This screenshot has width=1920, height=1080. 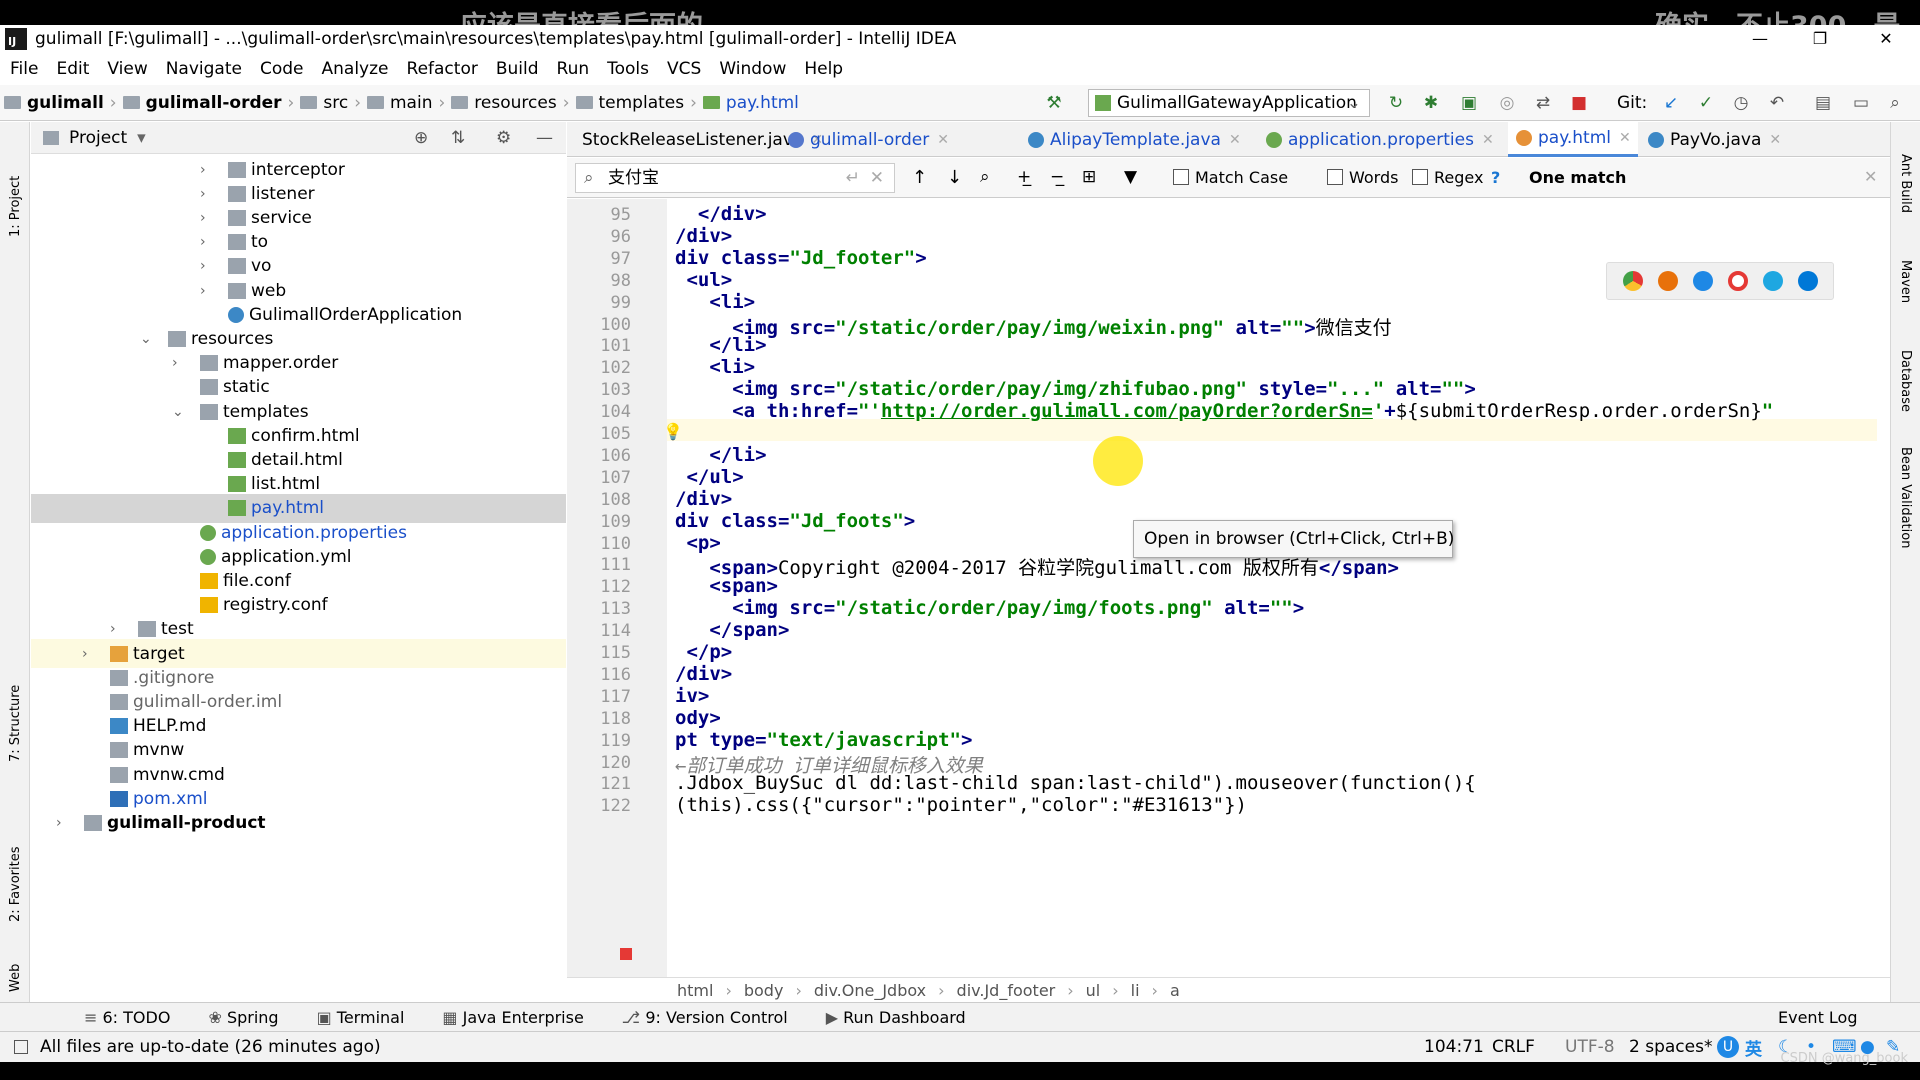 What do you see at coordinates (458, 138) in the screenshot?
I see `collapse-all-icon: ⇅` at bounding box center [458, 138].